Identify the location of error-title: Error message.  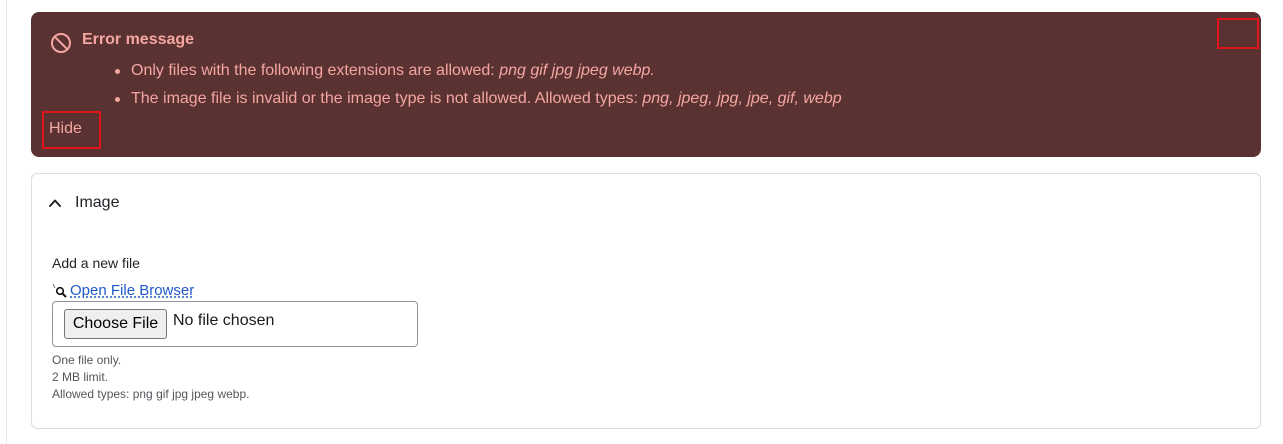
(138, 39).